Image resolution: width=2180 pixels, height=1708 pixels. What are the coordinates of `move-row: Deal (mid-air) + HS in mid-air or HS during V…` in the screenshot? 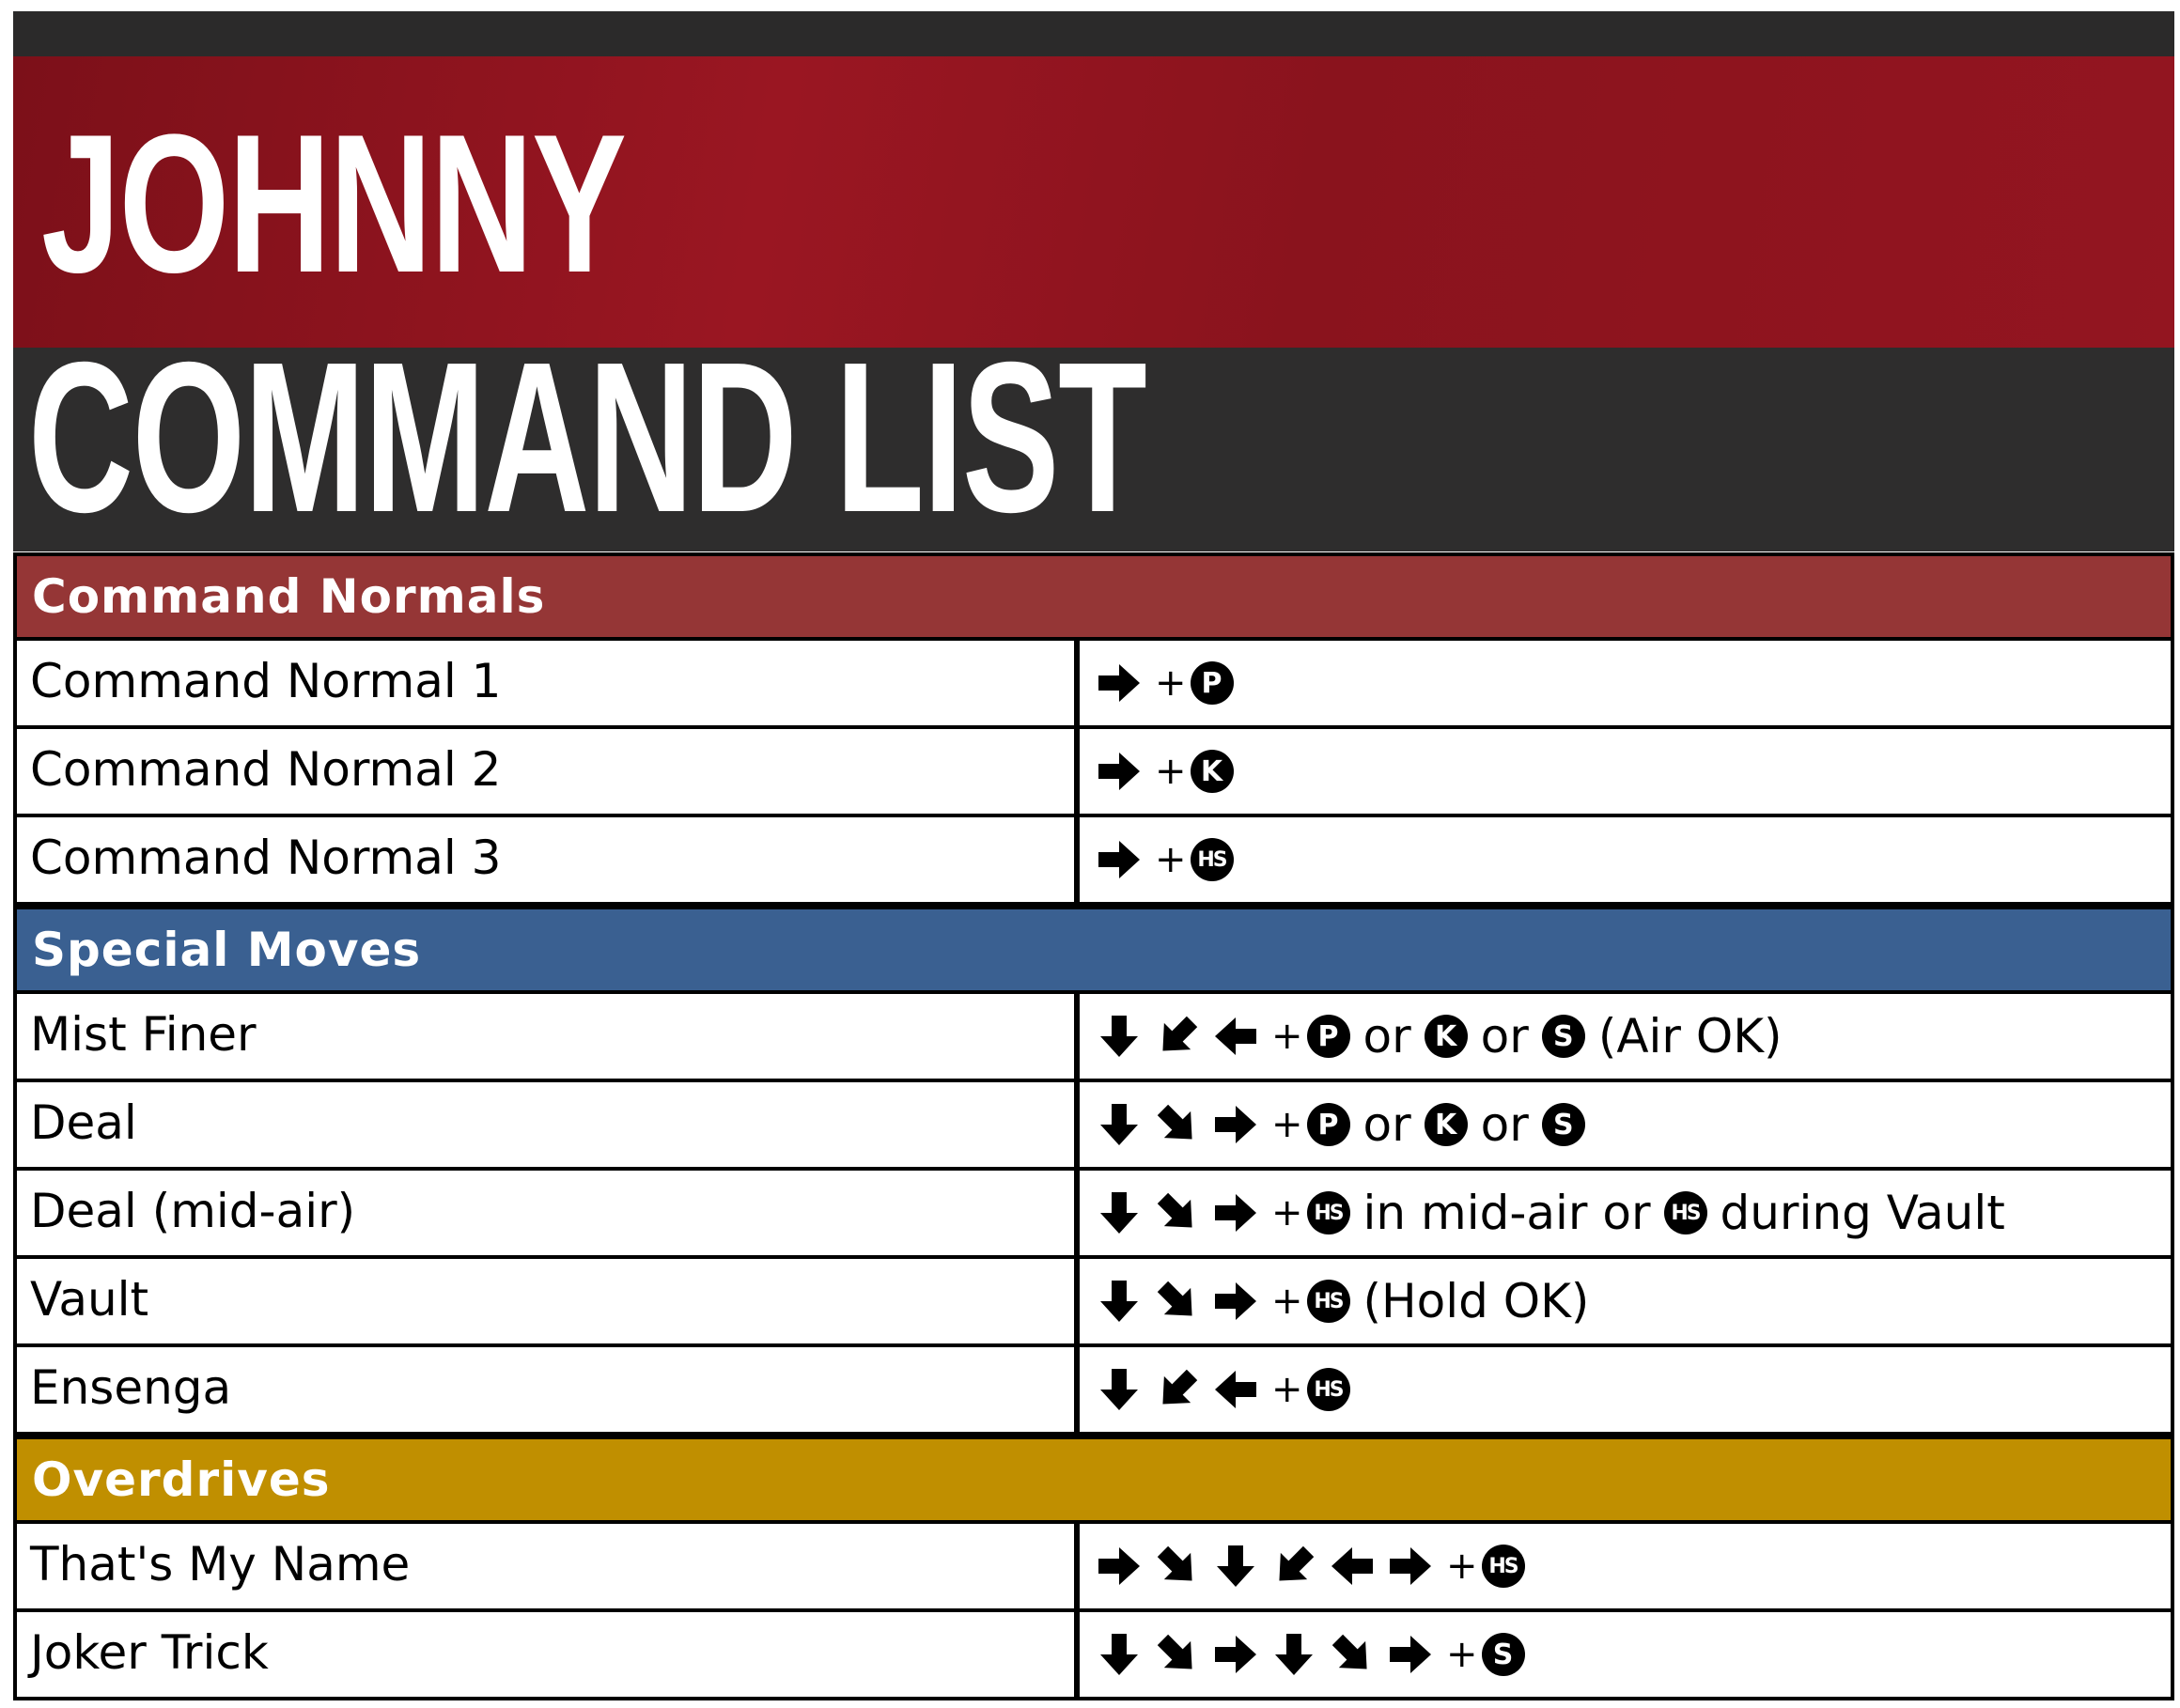 It's located at (1094, 1213).